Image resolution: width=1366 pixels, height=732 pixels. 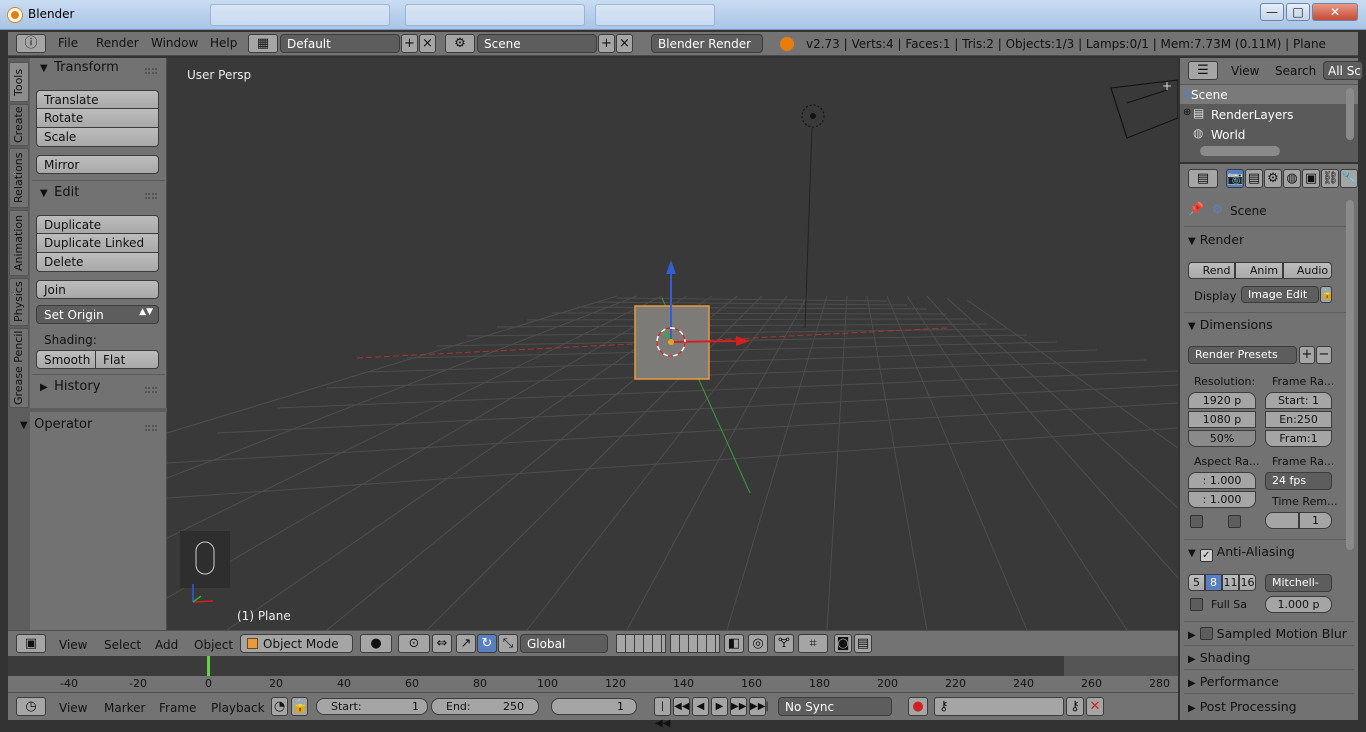 What do you see at coordinates (97, 224) in the screenshot?
I see `duplicate-button: Duplicate` at bounding box center [97, 224].